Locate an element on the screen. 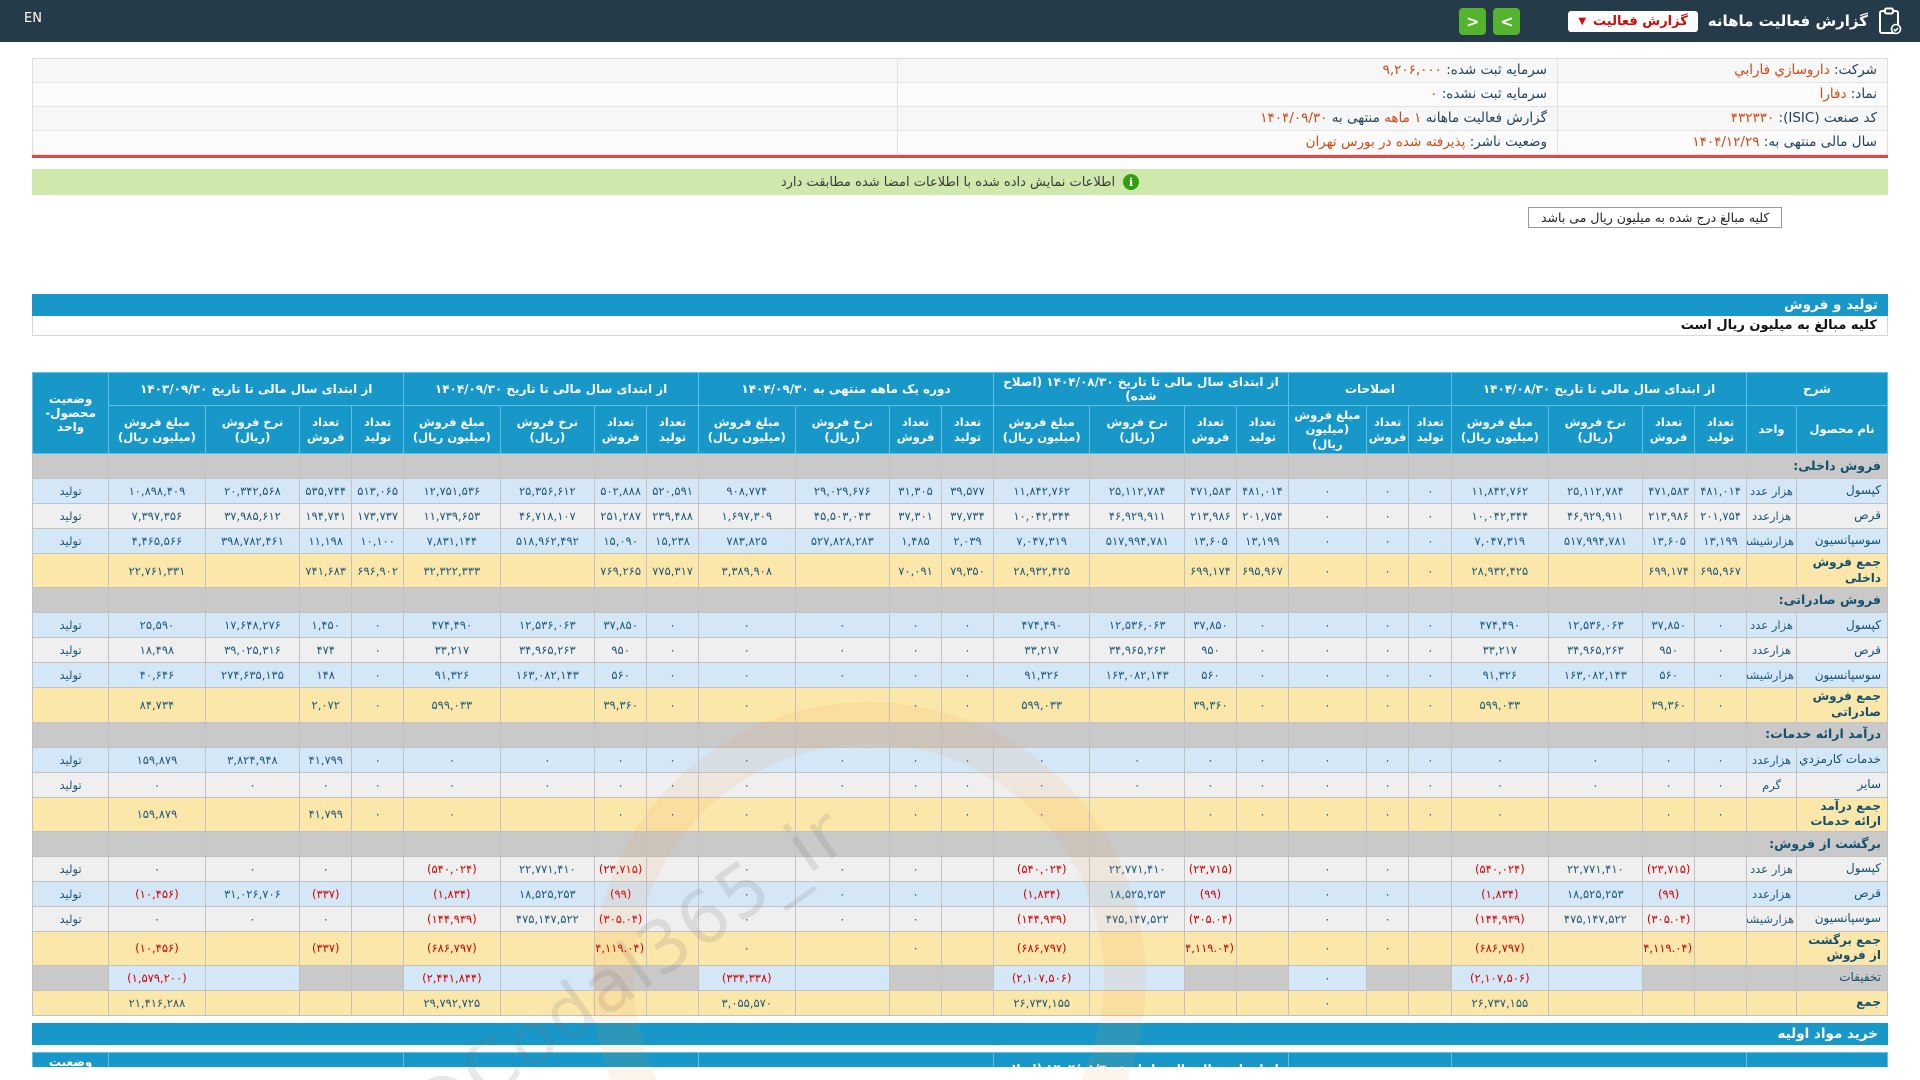  info-value: ۹,۲۰۶,۰۰۰ is located at coordinates (1412, 70).